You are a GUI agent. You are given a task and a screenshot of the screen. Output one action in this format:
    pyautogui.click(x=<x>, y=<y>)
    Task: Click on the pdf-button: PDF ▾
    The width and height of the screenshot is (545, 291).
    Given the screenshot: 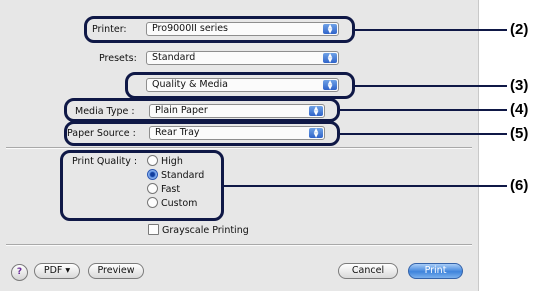 What is the action you would take?
    pyautogui.click(x=57, y=271)
    